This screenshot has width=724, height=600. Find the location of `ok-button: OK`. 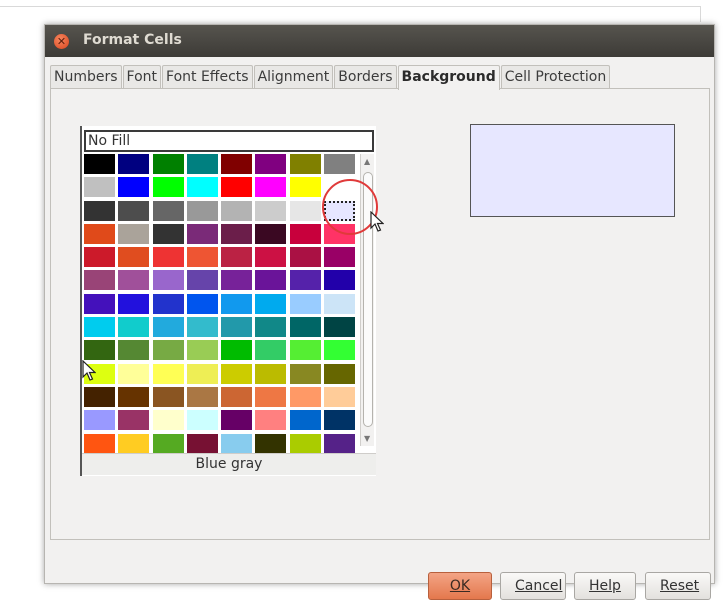

ok-button: OK is located at coordinates (460, 586).